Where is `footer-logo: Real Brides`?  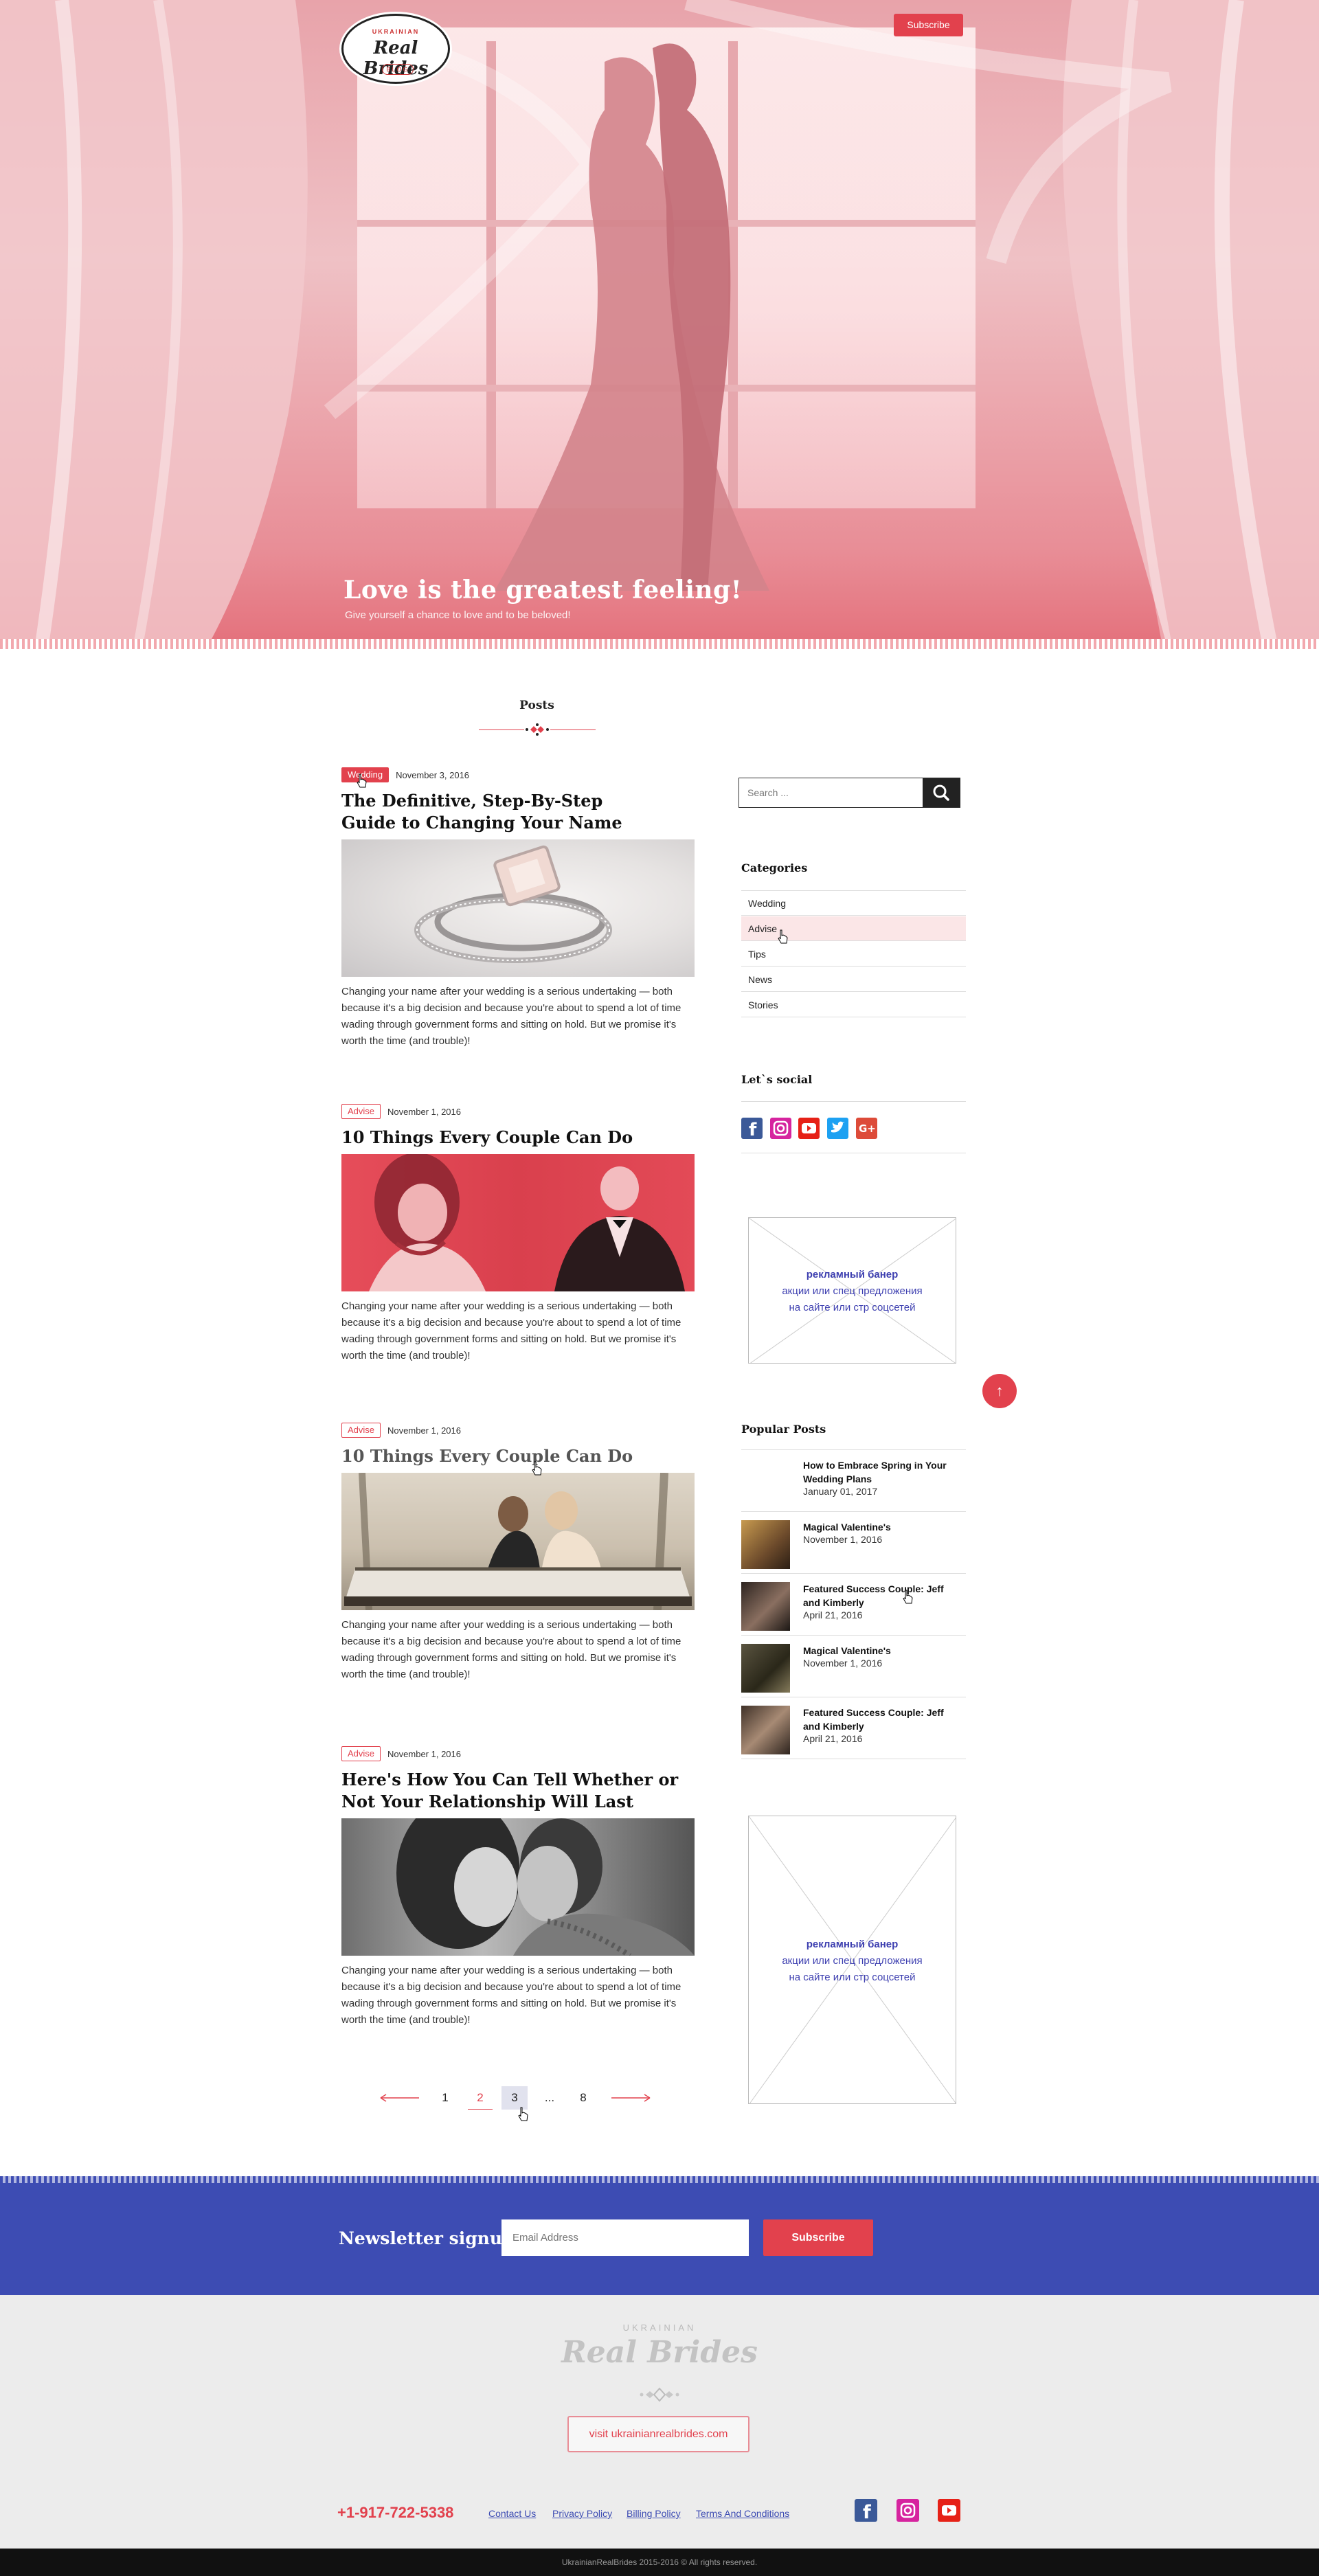
footer-logo: Real Brides is located at coordinates (659, 2352).